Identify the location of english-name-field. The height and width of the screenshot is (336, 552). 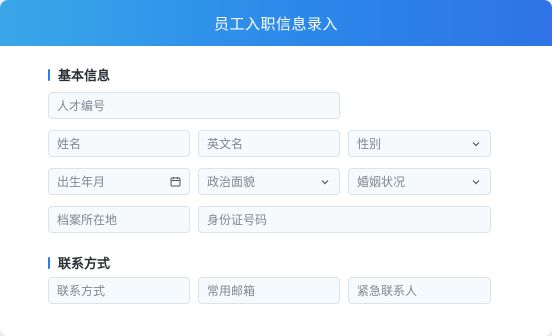
(269, 143).